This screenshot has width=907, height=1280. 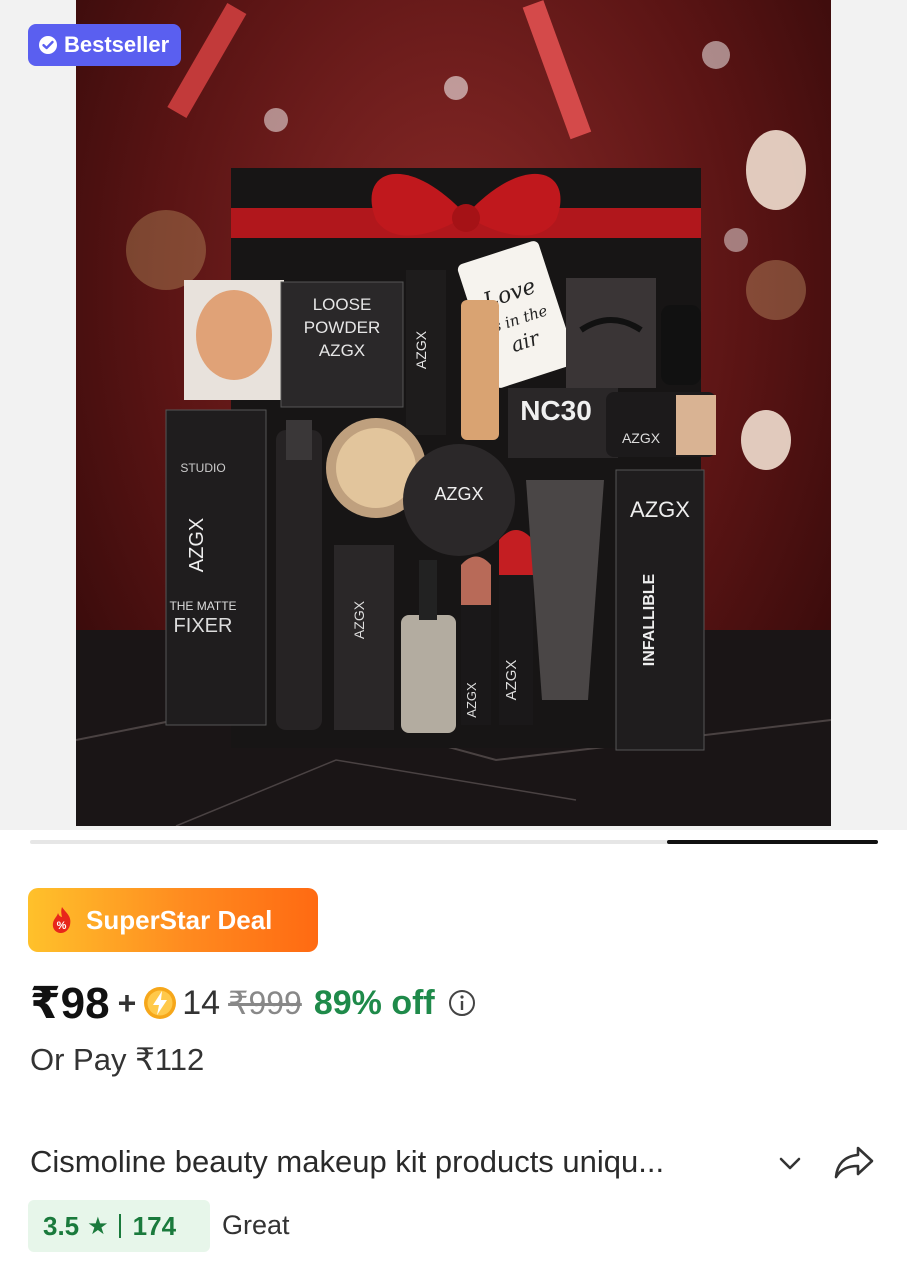 I want to click on svg-text: INFALLIBLE, so click(x=649, y=619).